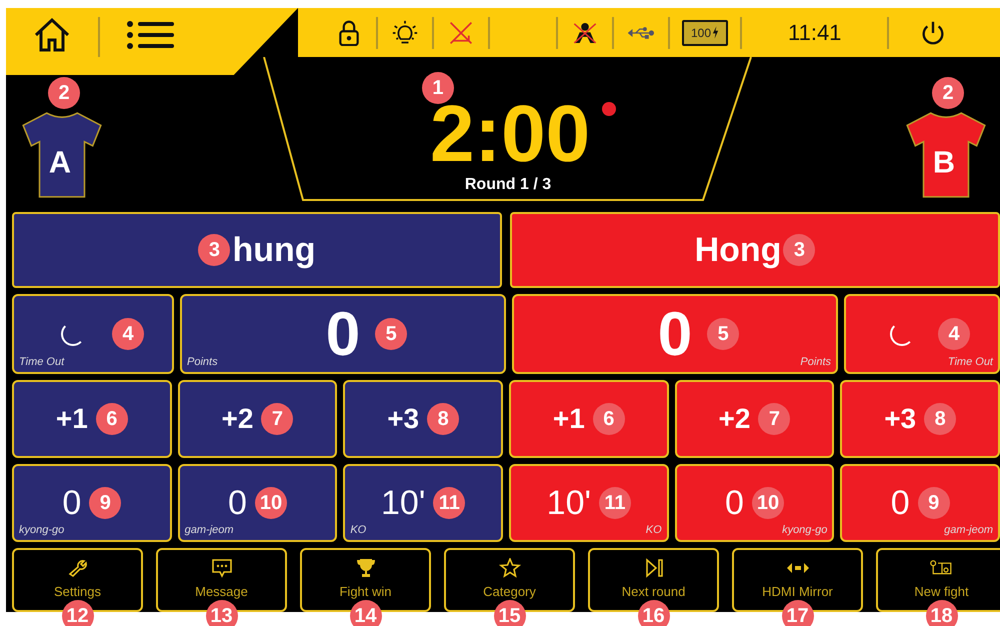  I want to click on clock: 11:41, so click(815, 33).